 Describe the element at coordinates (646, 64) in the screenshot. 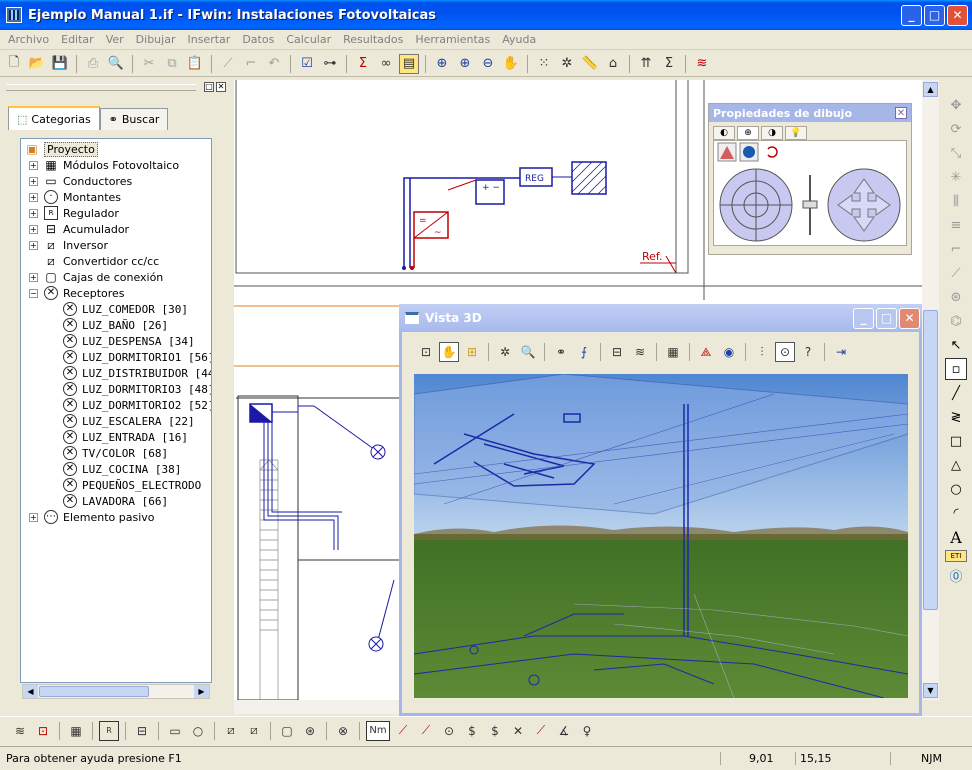

I see `layers-up-icon: ⇈` at that location.